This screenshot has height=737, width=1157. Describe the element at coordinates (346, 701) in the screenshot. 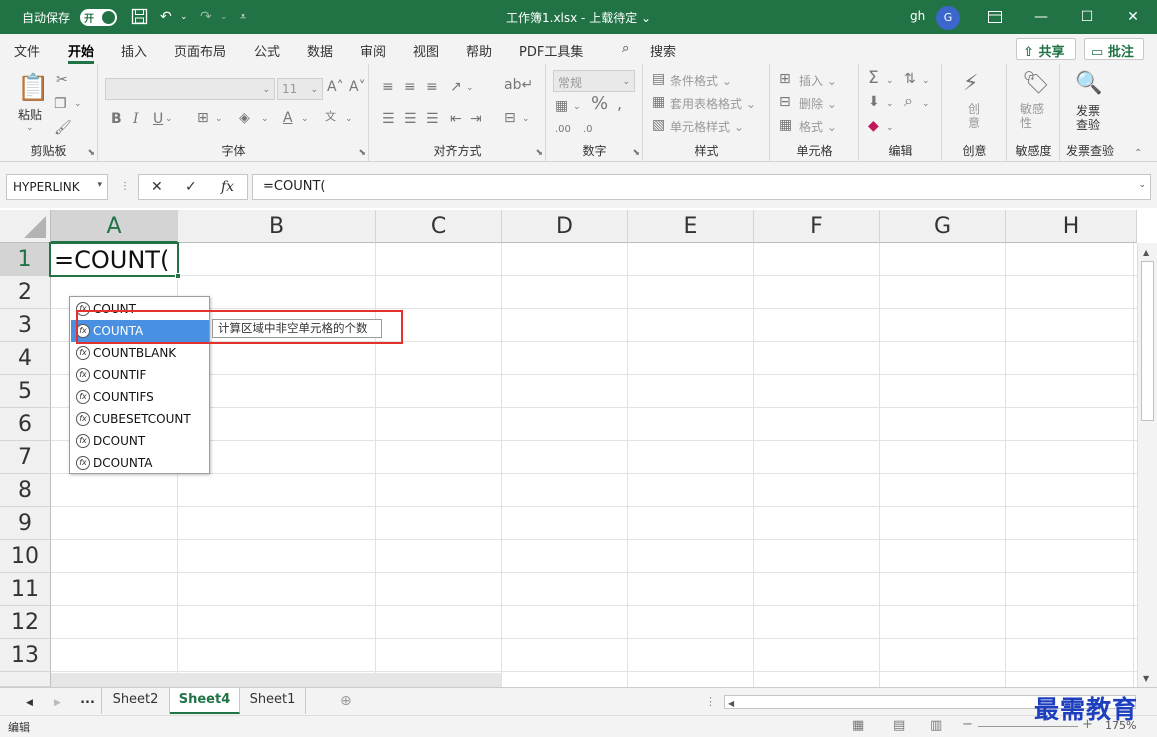

I see `add-sheet-icon: ⊕` at that location.